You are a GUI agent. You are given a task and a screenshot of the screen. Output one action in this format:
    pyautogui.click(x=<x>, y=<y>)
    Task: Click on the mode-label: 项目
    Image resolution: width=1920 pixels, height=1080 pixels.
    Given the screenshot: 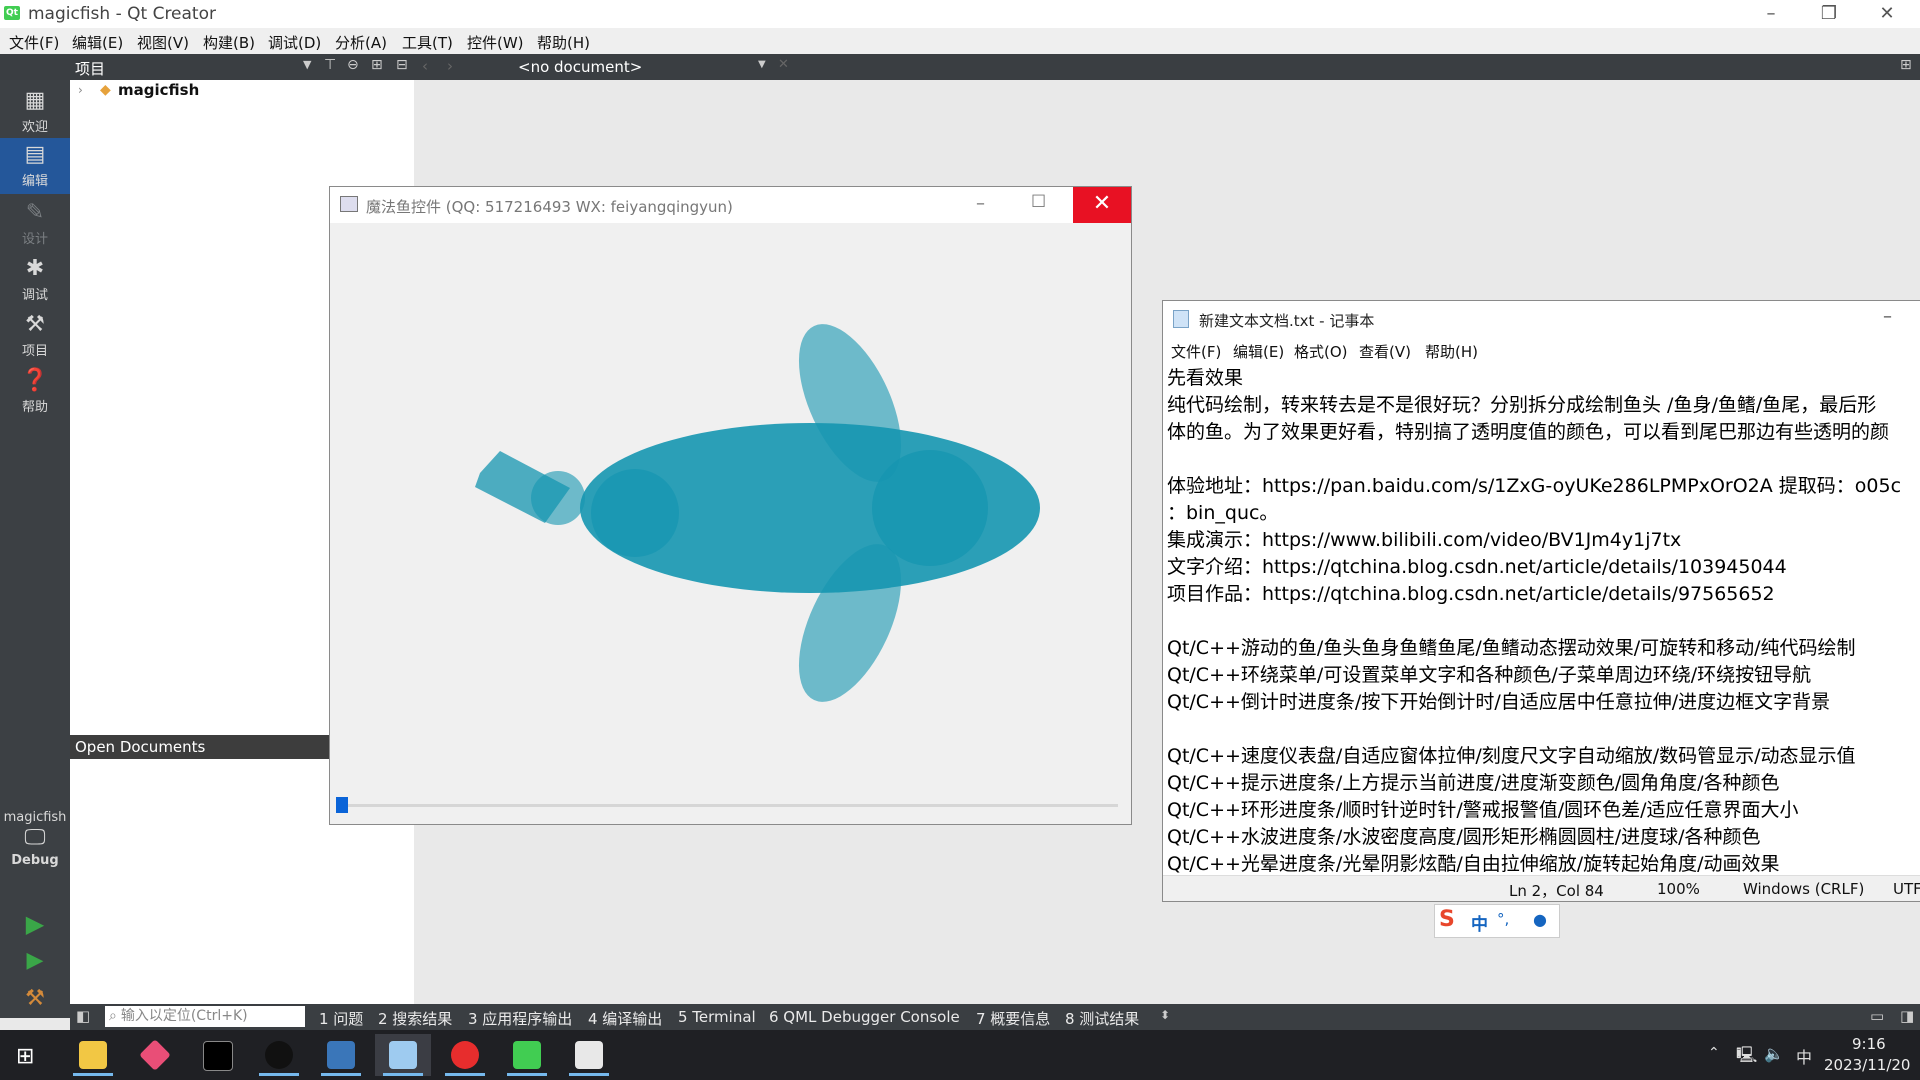 What is the action you would take?
    pyautogui.click(x=34, y=351)
    